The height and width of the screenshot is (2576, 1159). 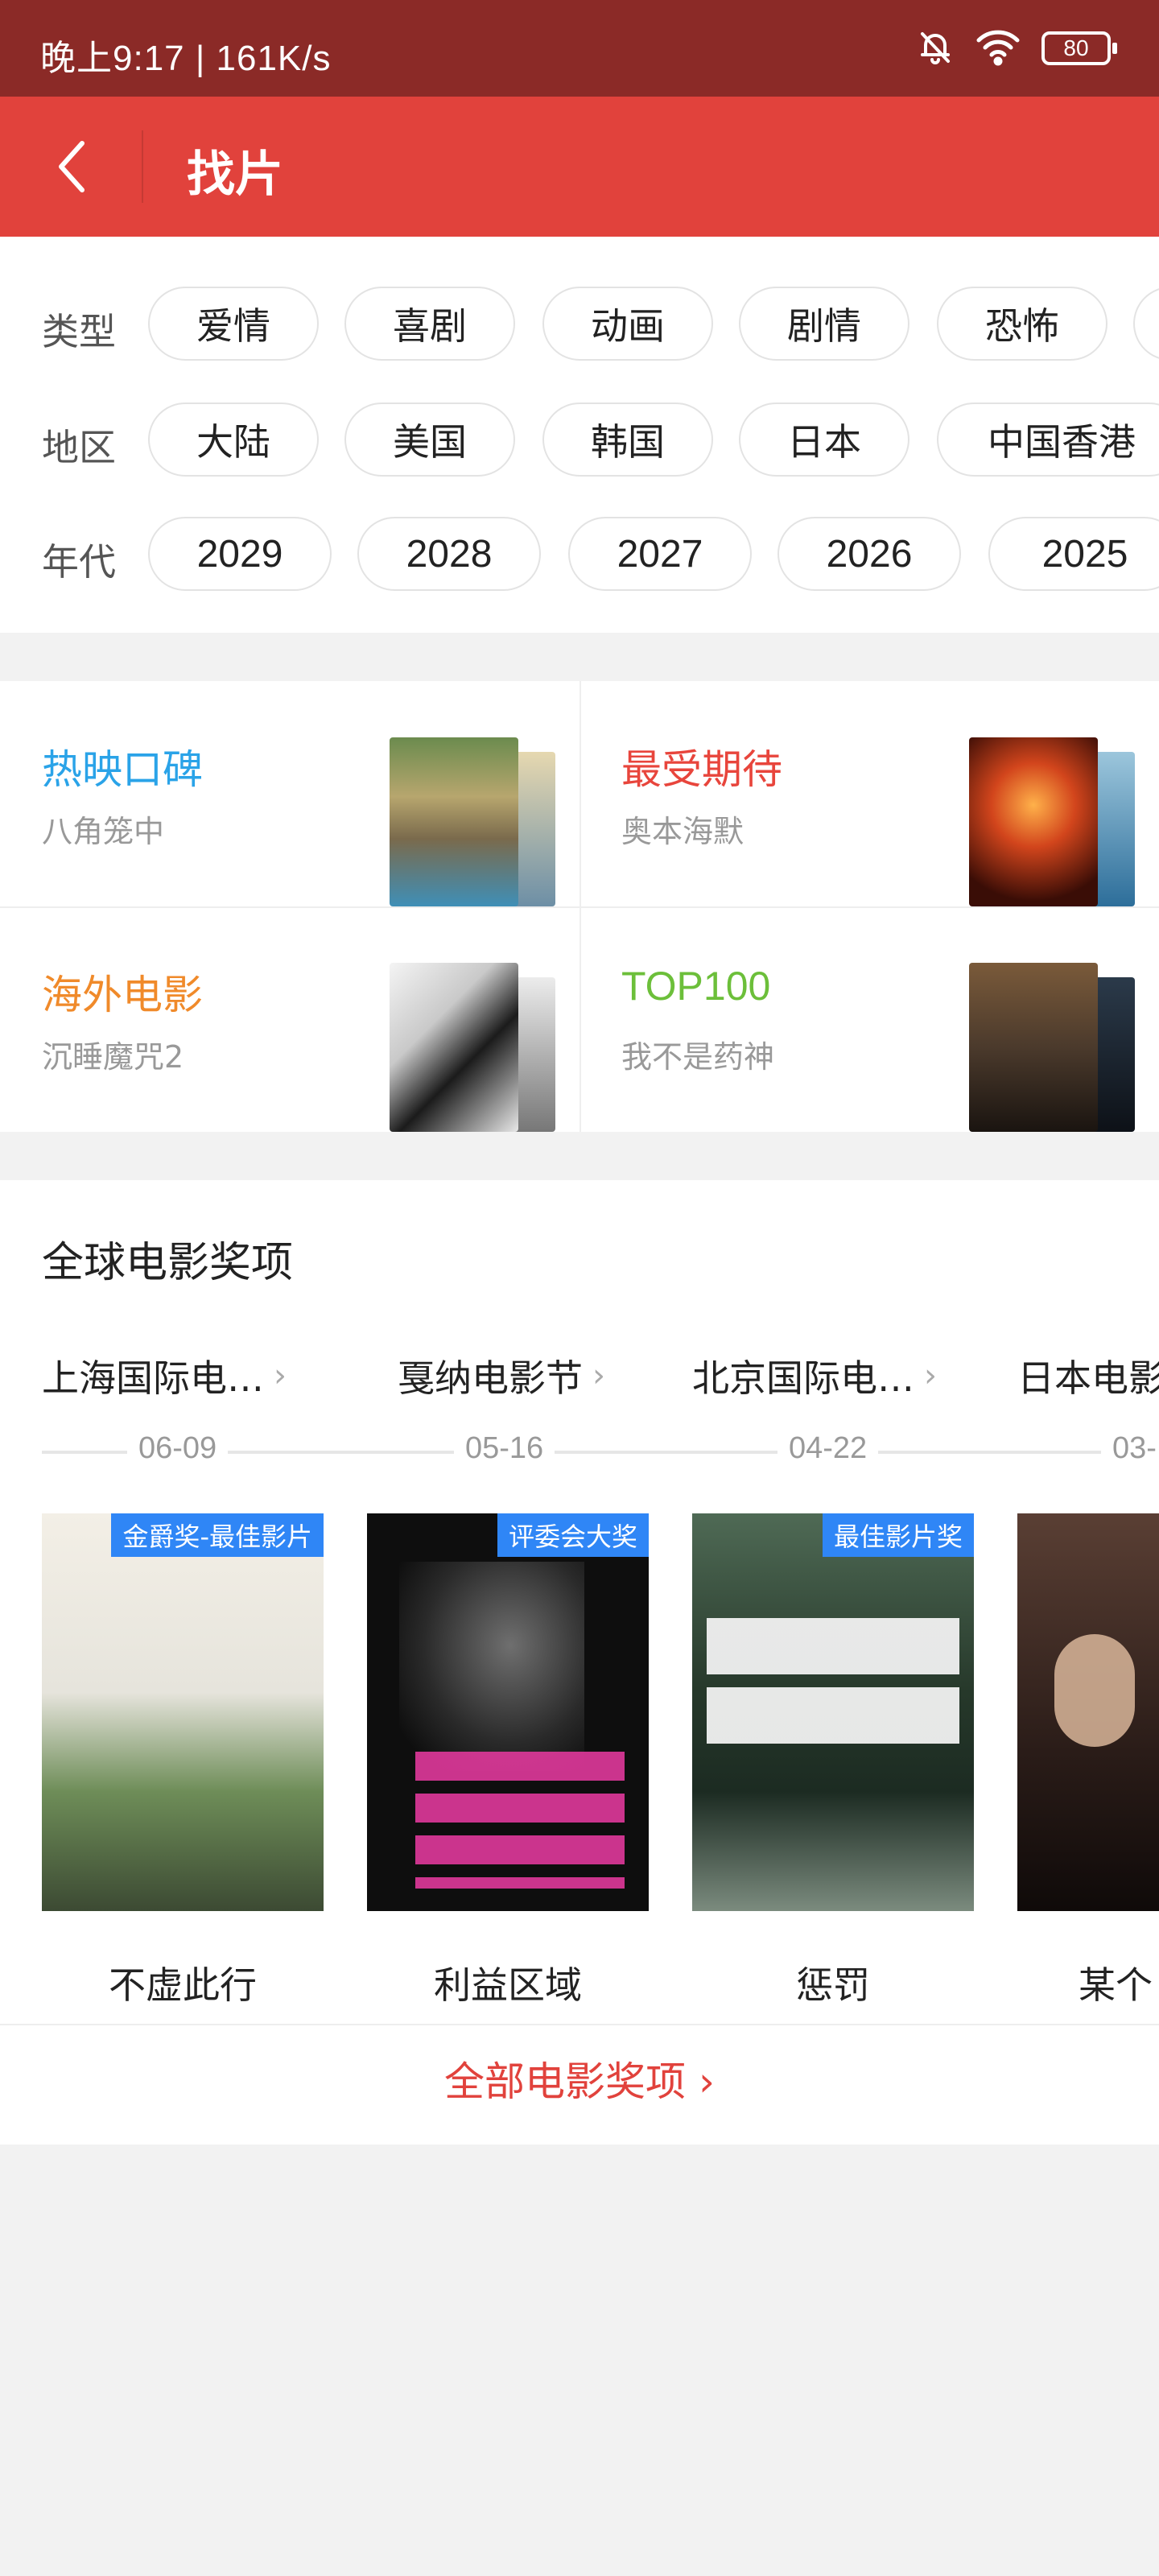 What do you see at coordinates (233, 324) in the screenshot?
I see `chip-genre: 爱情` at bounding box center [233, 324].